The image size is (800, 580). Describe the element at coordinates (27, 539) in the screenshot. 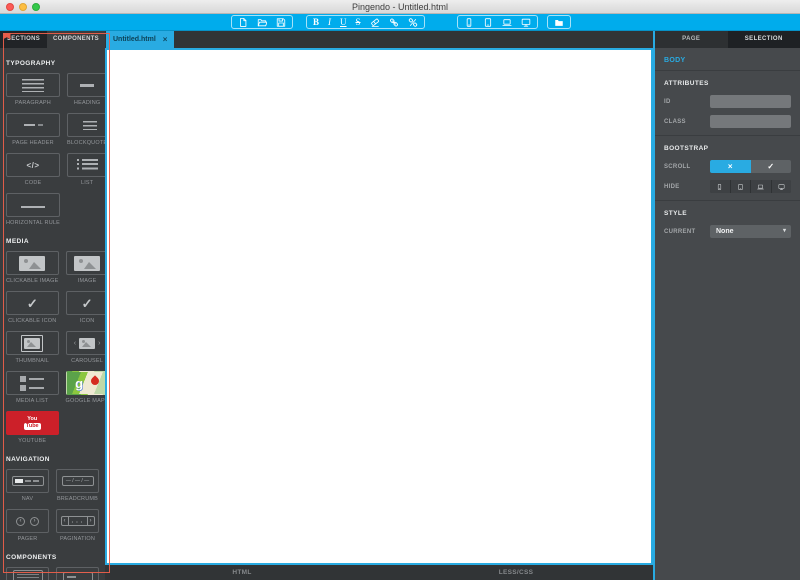

I see `component-label: PAGER` at that location.